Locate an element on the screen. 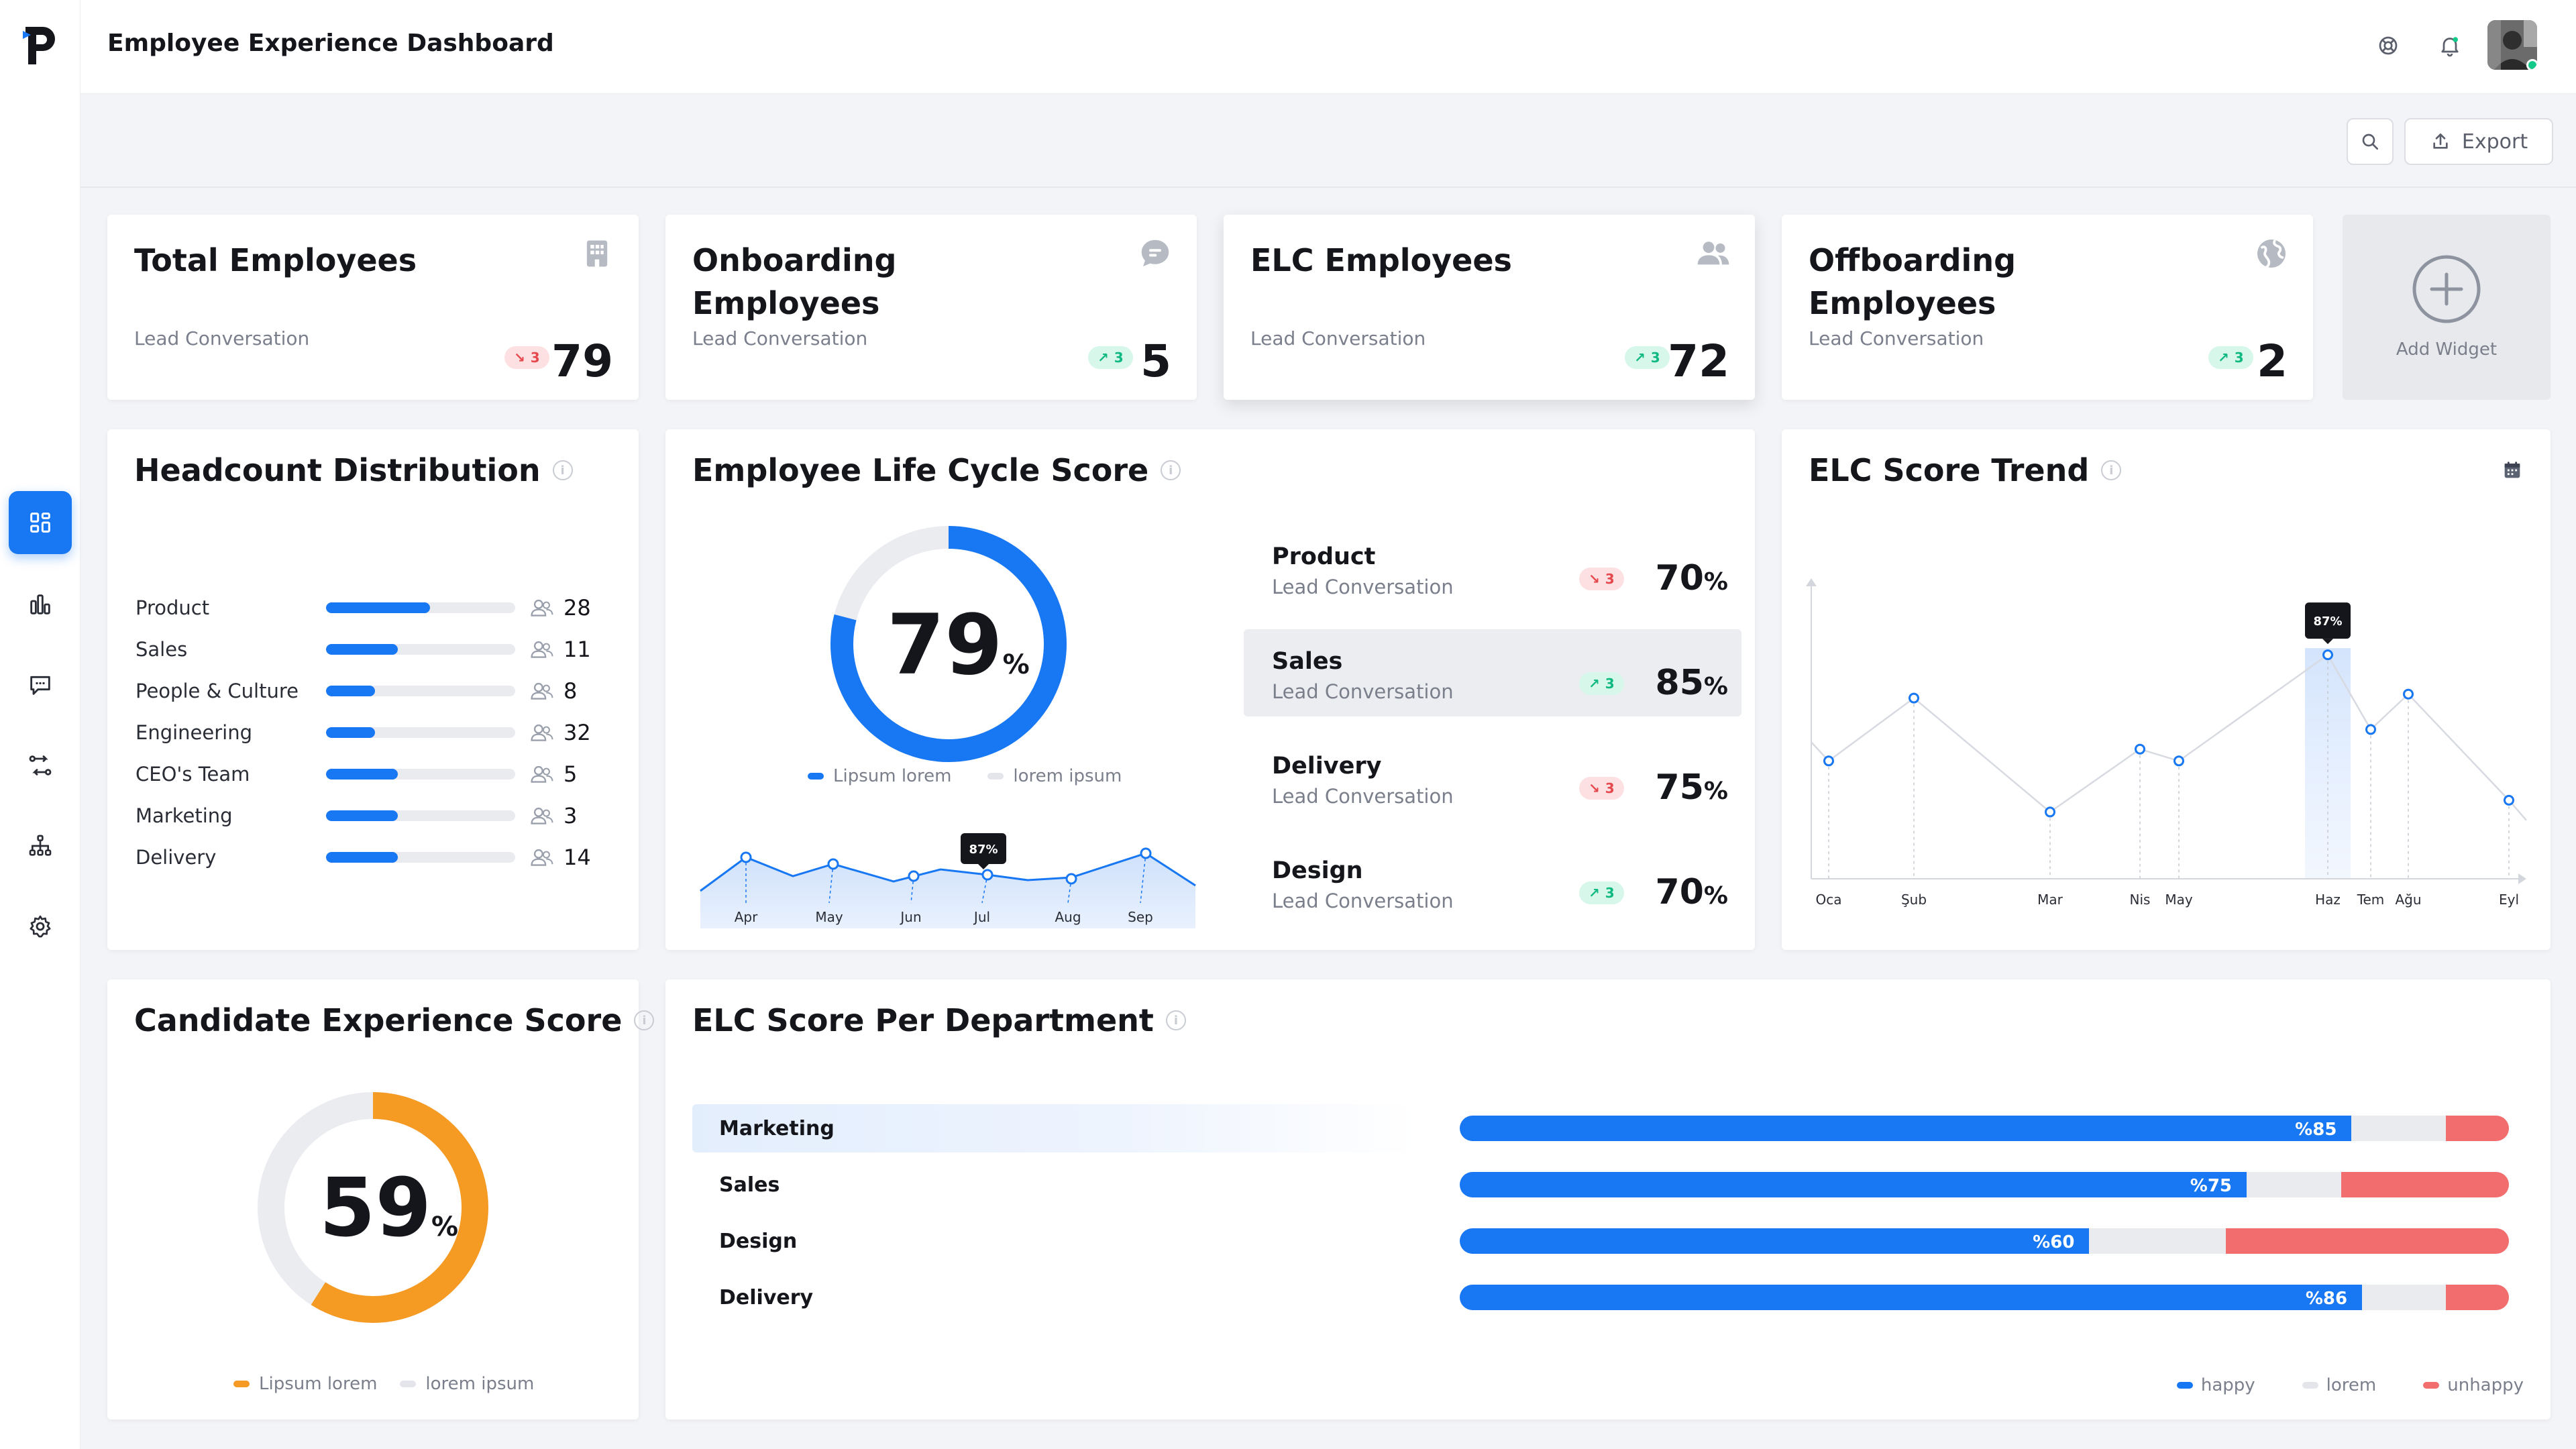 Image resolution: width=2576 pixels, height=1449 pixels. headcount-row: CEO's Team 5 is located at coordinates (370, 774).